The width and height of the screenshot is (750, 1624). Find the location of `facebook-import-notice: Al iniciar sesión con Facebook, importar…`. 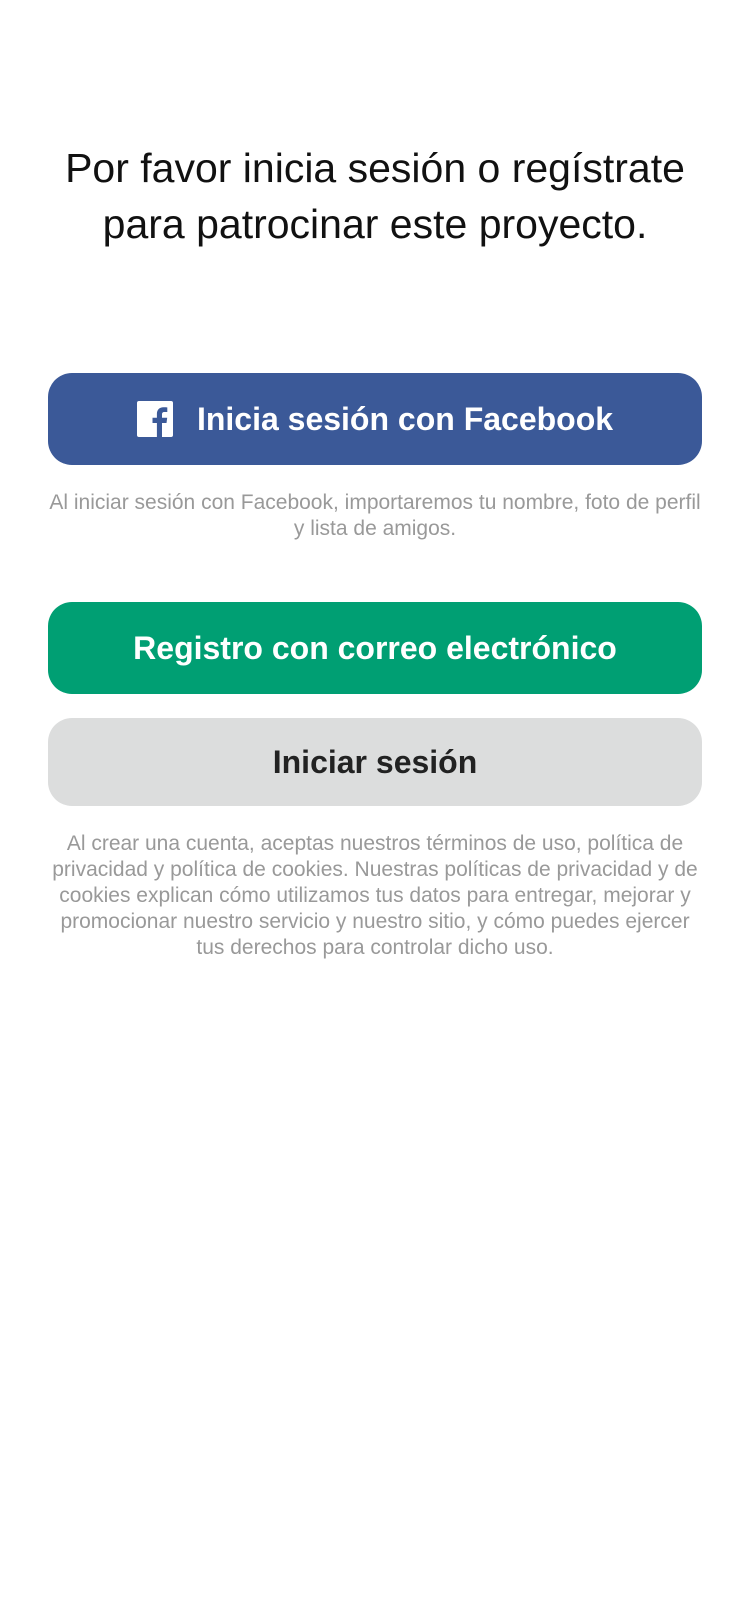

facebook-import-notice: Al iniciar sesión con Facebook, importar… is located at coordinates (375, 515).